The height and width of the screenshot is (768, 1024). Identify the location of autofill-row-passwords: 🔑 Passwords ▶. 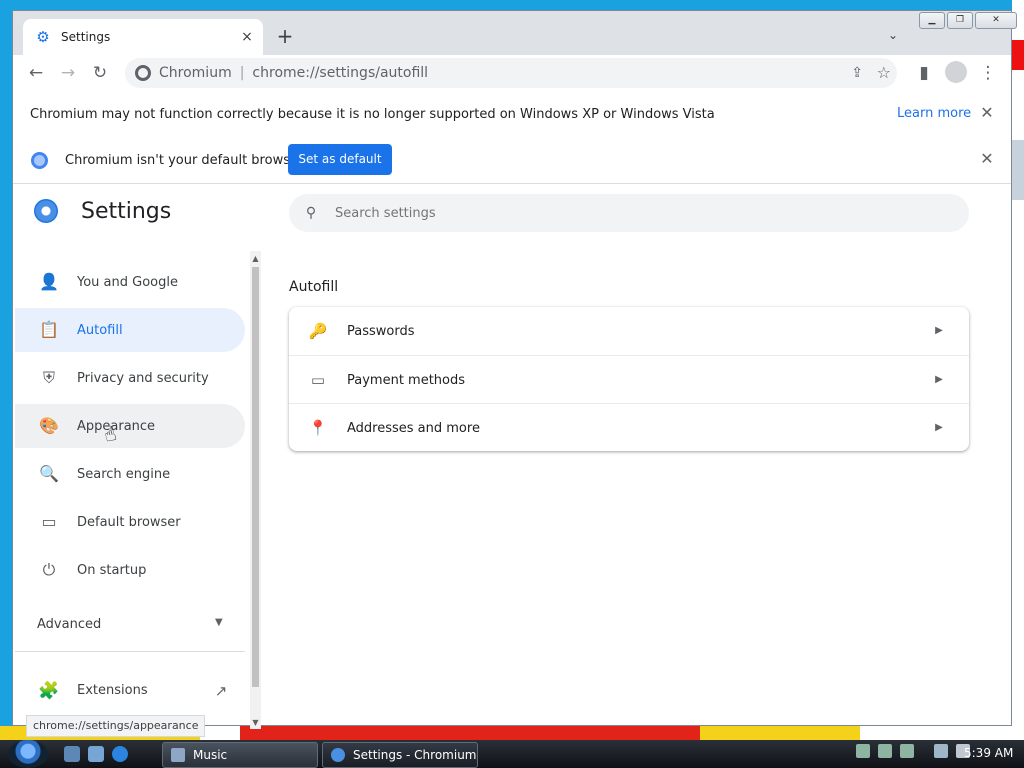
(629, 331).